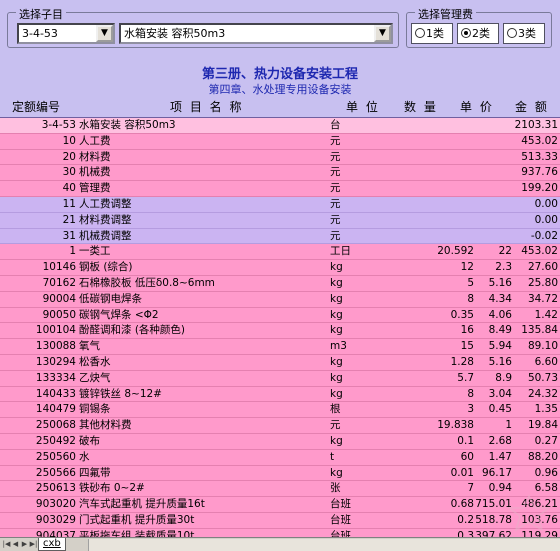  Describe the element at coordinates (462, 504) in the screenshot. I see `row-quantity-cell: 0.68` at that location.